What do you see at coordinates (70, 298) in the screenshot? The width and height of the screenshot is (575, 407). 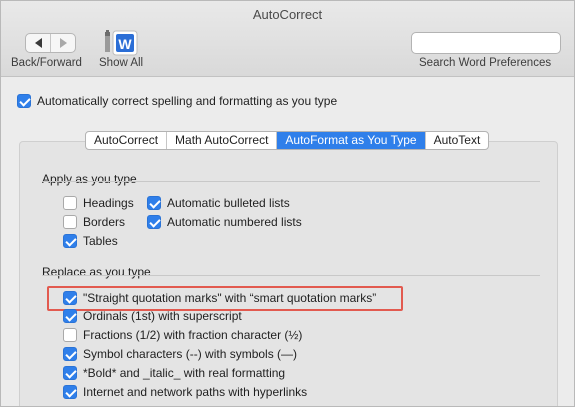 I see `smart-quotes-checkbox` at bounding box center [70, 298].